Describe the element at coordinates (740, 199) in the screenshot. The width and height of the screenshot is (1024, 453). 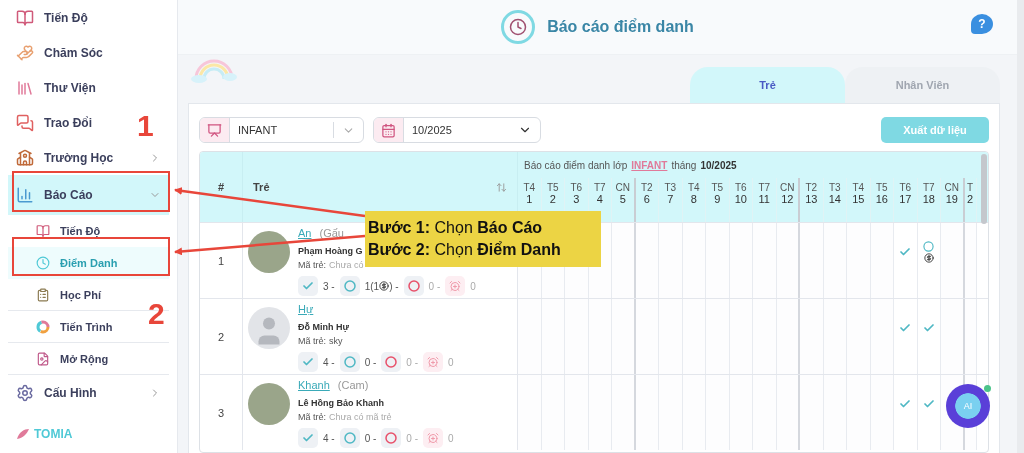
I see `day-number: 10` at that location.